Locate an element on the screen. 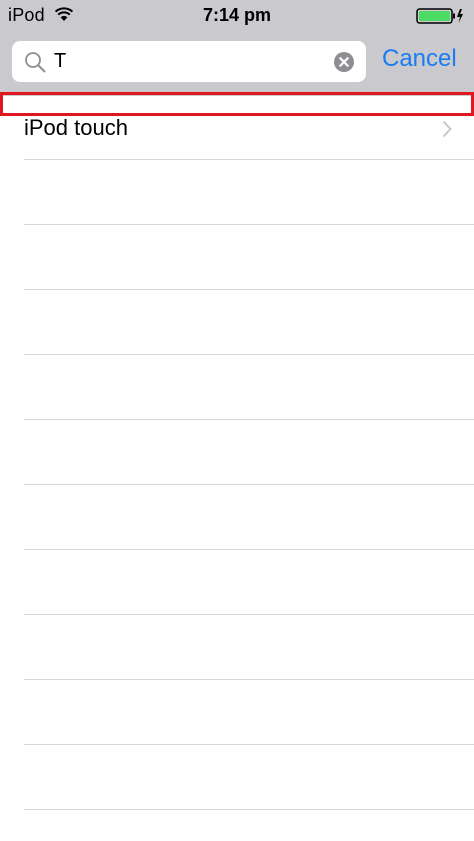 The height and width of the screenshot is (841, 474). search-icon is located at coordinates (35, 62).